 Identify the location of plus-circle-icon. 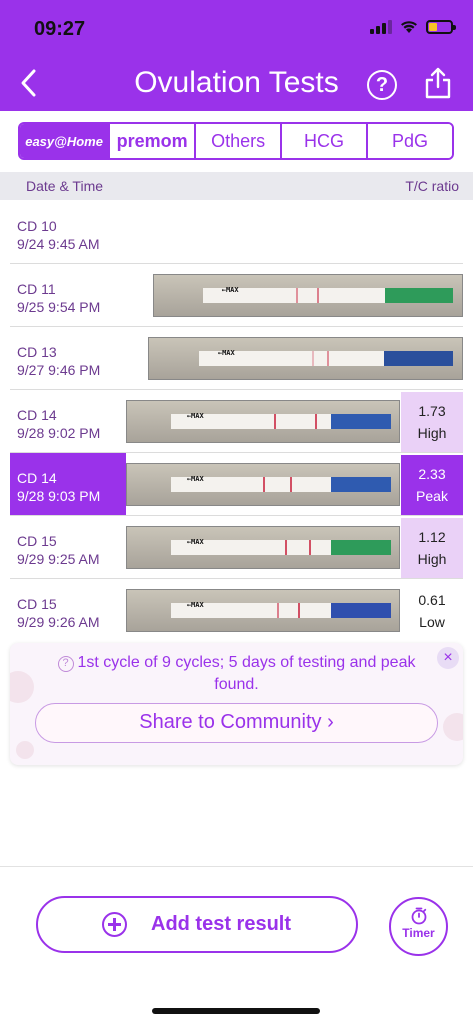
(114, 924).